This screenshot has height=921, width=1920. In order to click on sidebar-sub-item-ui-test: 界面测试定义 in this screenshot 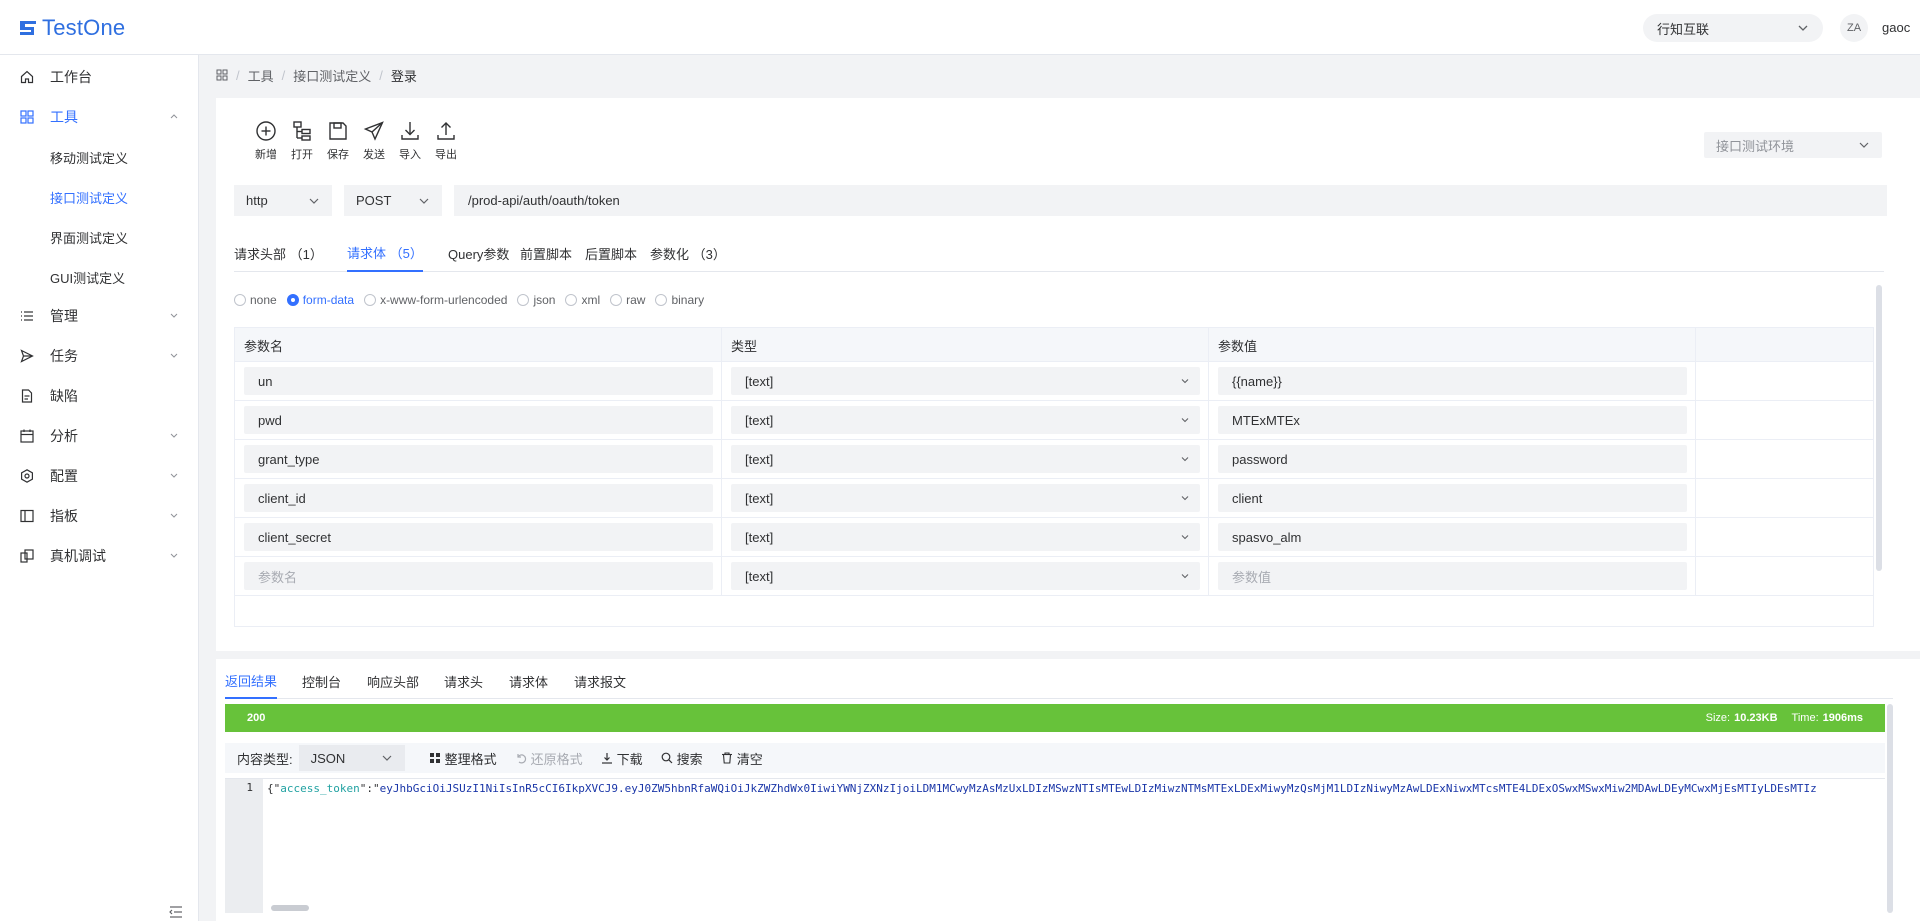, I will do `click(99, 237)`.